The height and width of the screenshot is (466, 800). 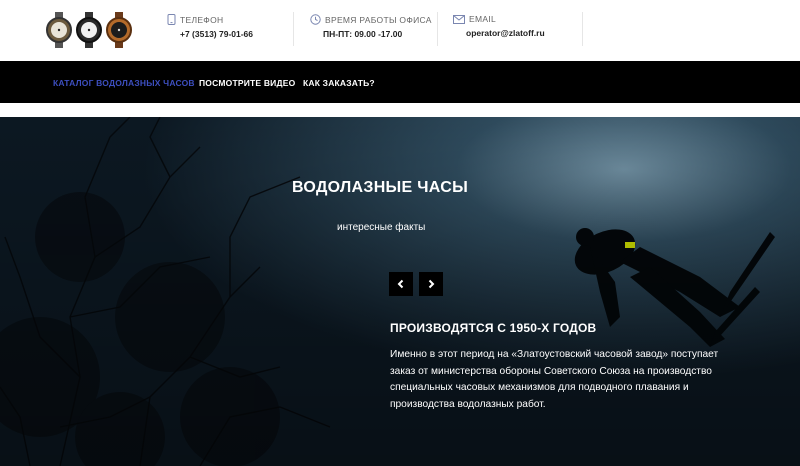 I want to click on clock-icon, so click(x=315, y=19).